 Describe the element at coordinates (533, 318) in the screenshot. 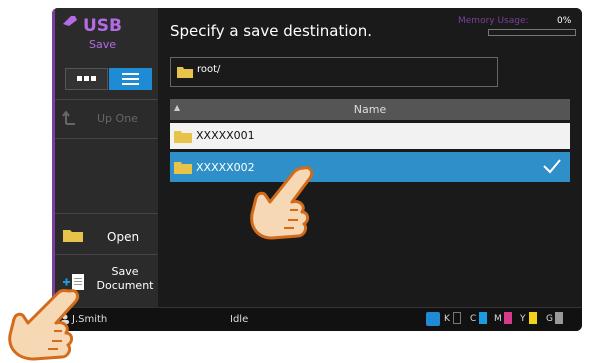

I see `toner-level-y` at that location.